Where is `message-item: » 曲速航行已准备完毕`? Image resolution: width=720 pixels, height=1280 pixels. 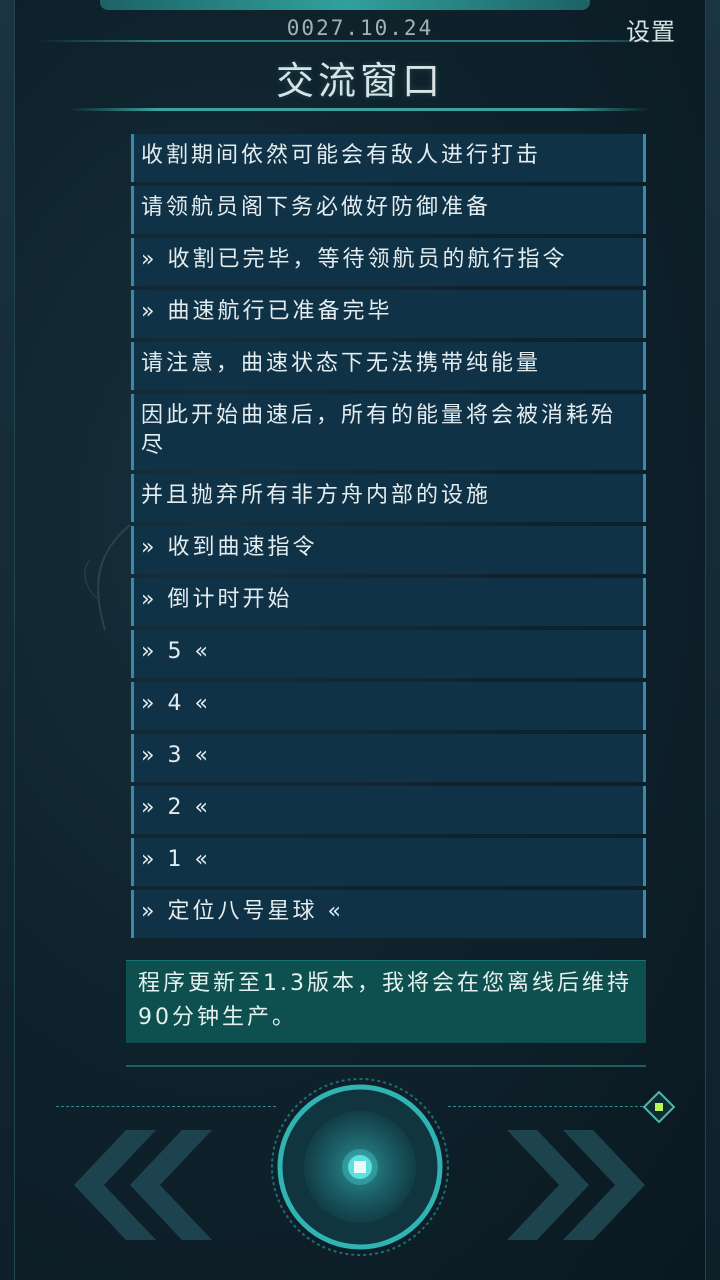 message-item: » 曲速航行已准备完毕 is located at coordinates (388, 314).